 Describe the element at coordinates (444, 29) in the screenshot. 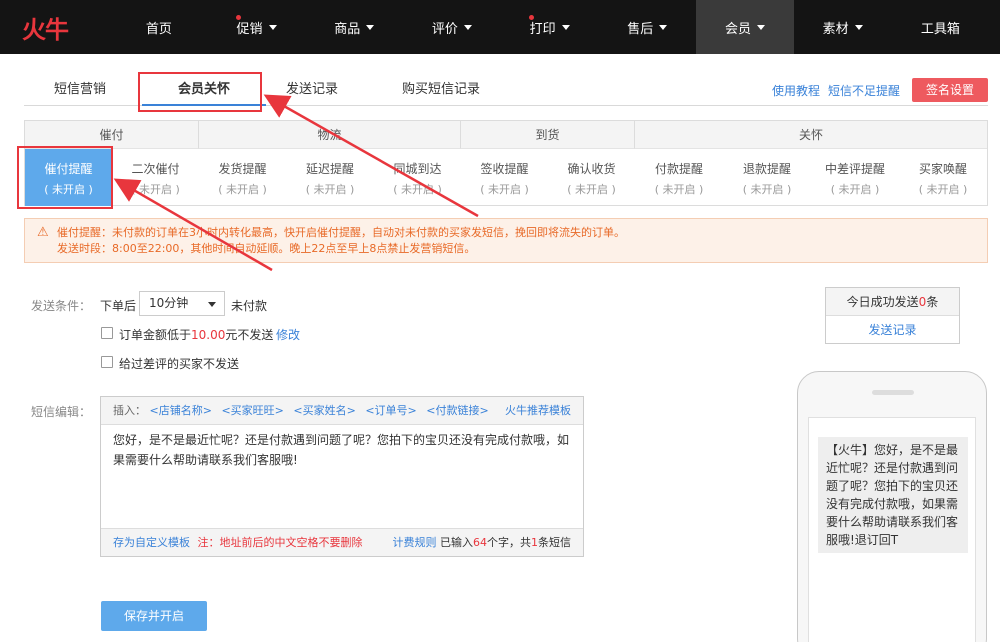

I see `nav-item-label: 评价` at that location.